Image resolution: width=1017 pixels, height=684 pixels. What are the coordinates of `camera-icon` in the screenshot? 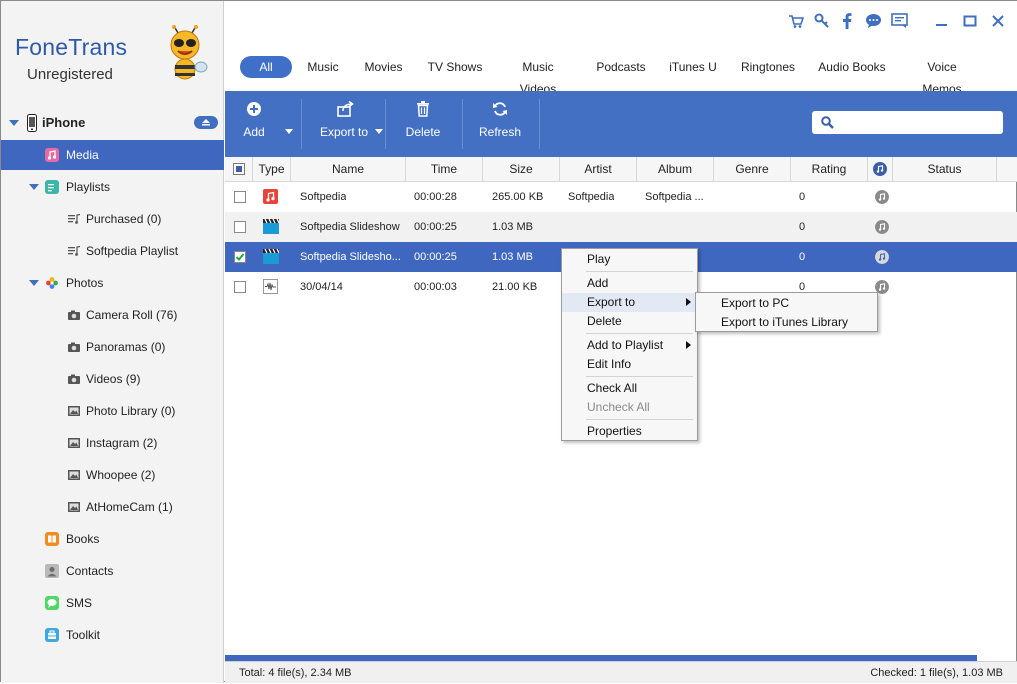 It's located at (74, 315).